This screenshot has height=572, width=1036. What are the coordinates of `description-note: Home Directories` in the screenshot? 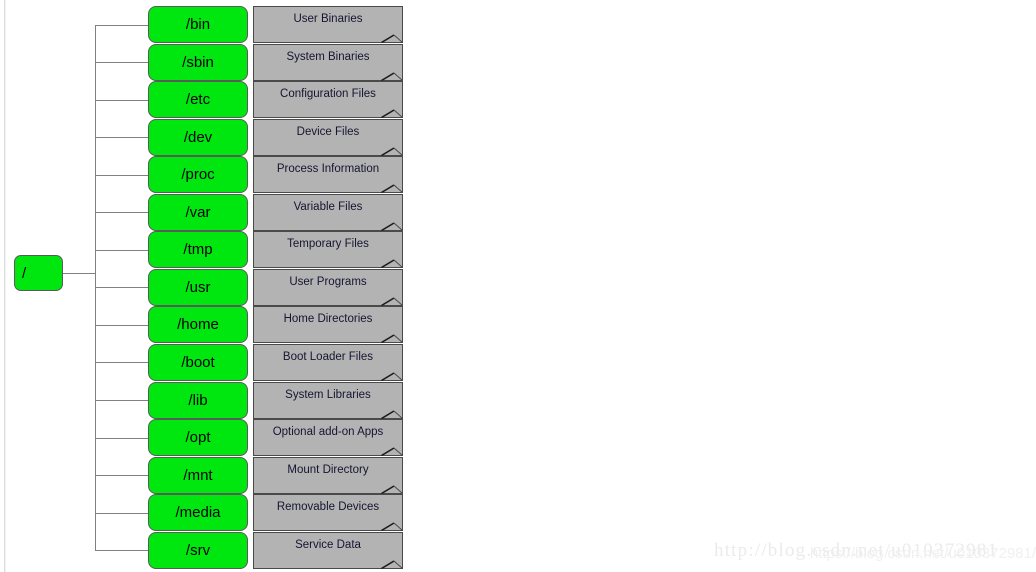 It's located at (328, 325).